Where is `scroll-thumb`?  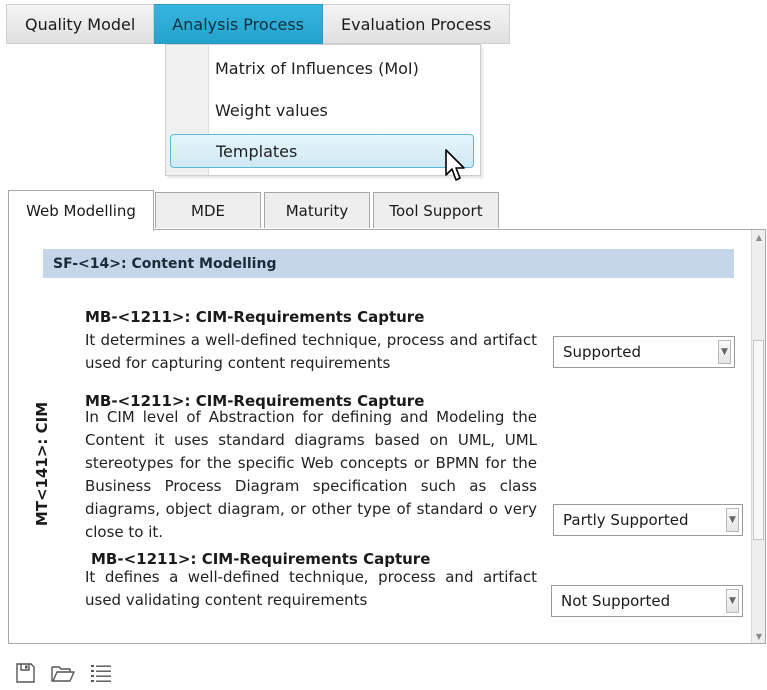
scroll-thumb is located at coordinates (758, 440).